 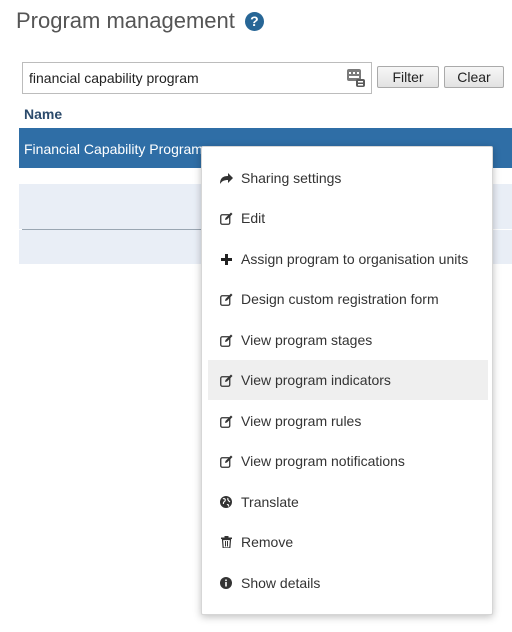 What do you see at coordinates (301, 421) in the screenshot?
I see `menu-item-label: View program rules` at bounding box center [301, 421].